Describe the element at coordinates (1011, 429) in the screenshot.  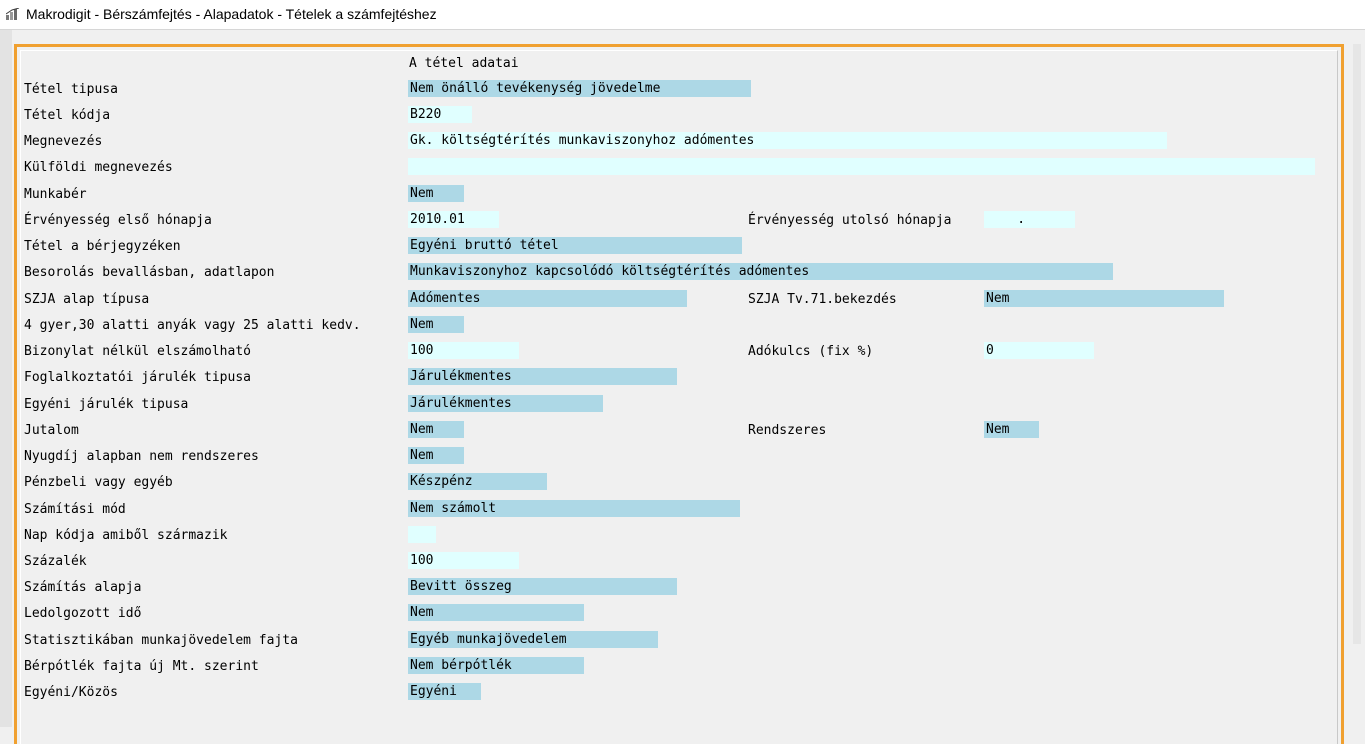
I see `field-regular: Nem` at that location.